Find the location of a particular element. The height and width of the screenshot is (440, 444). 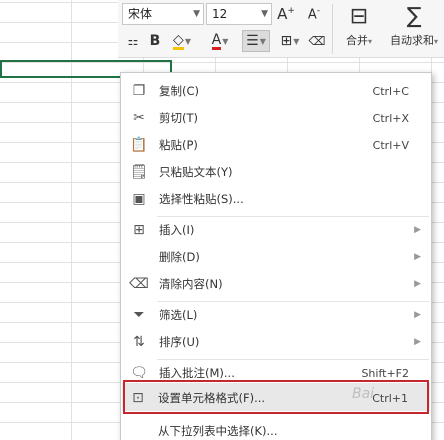

font-size-value: 12 is located at coordinates (220, 14).